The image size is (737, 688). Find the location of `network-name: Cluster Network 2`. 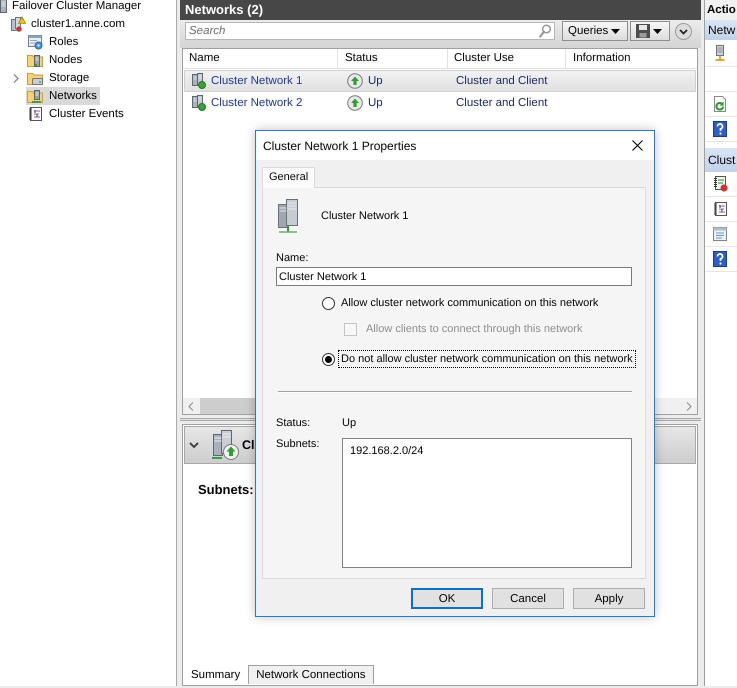

network-name: Cluster Network 2 is located at coordinates (256, 103).